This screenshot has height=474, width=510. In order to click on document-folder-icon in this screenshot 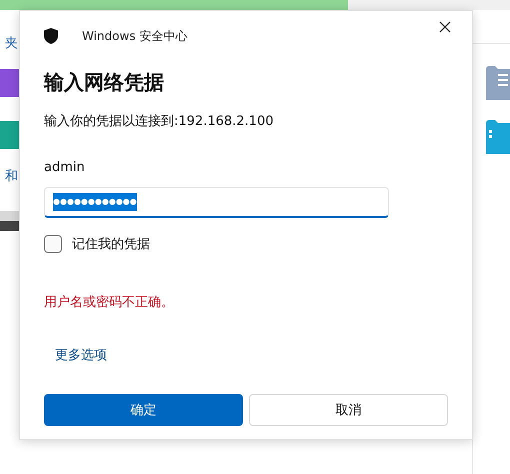, I will do `click(498, 83)`.